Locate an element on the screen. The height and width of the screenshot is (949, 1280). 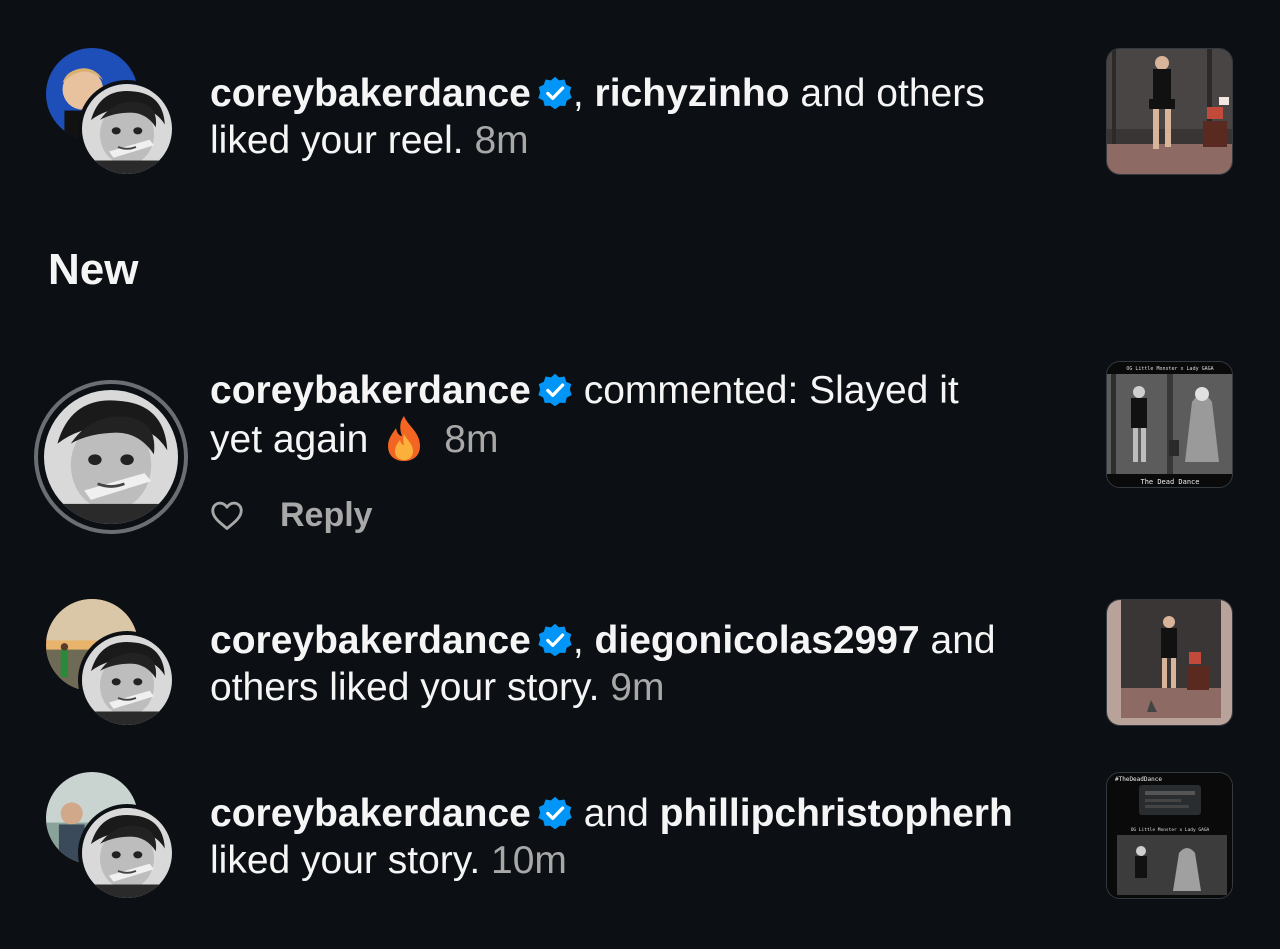
comment-actions: Reply is located at coordinates (290, 515).